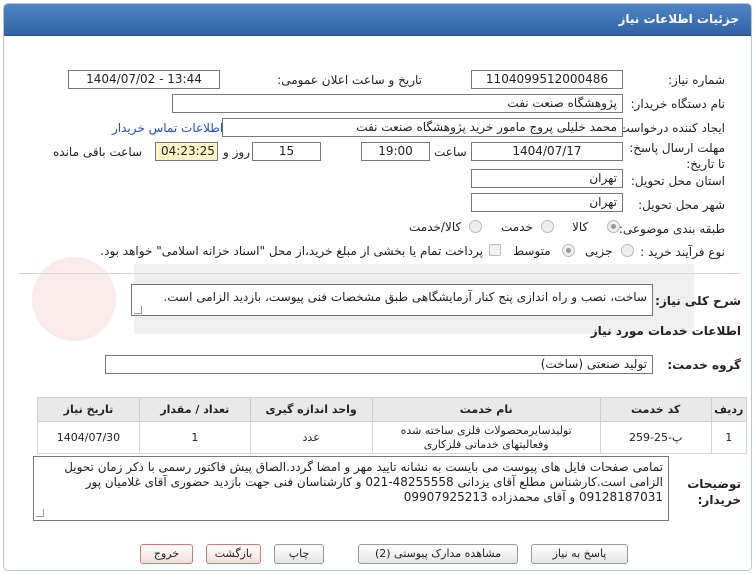  Describe the element at coordinates (286, 151) in the screenshot. I see `days-field: 15` at that location.